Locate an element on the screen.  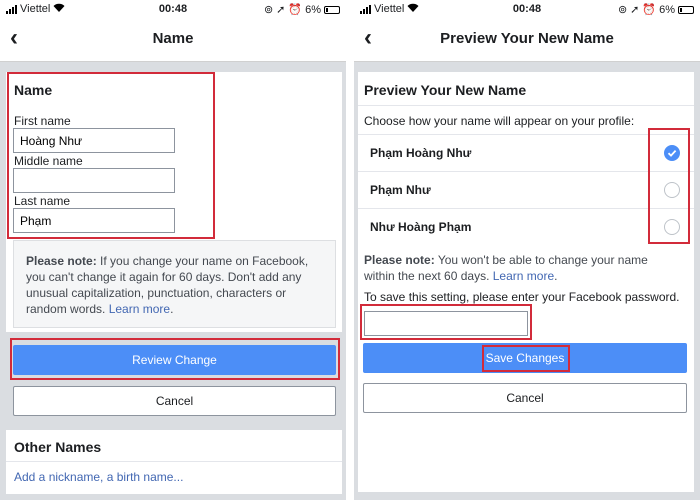
review-change-label: Review Change is located at coordinates (174, 360).